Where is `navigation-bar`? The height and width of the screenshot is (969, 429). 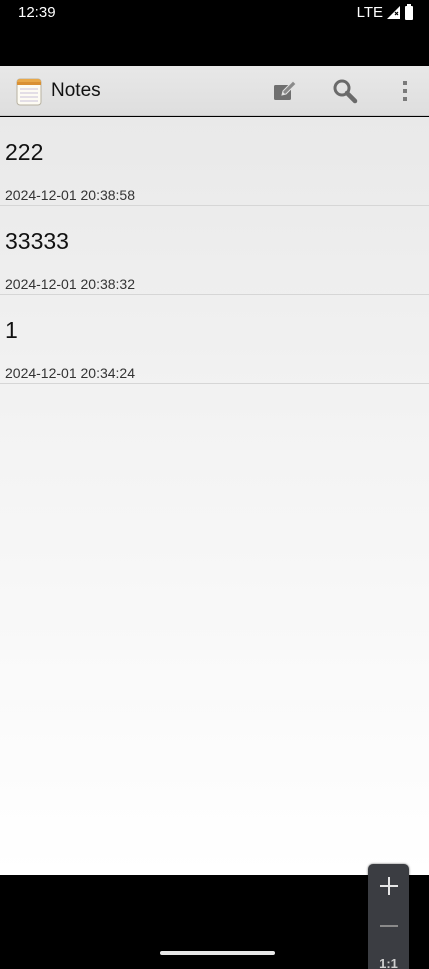 navigation-bar is located at coordinates (214, 922).